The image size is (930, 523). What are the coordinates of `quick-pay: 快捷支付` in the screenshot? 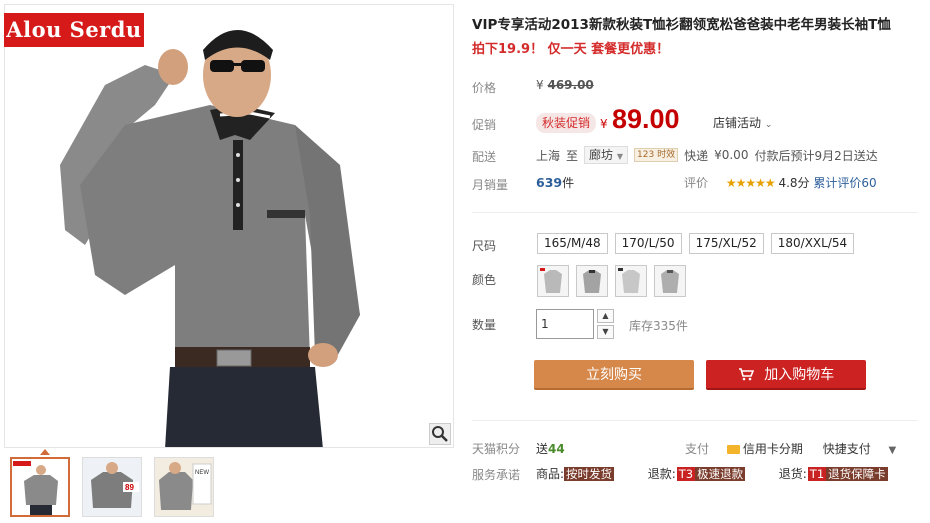 It's located at (847, 449).